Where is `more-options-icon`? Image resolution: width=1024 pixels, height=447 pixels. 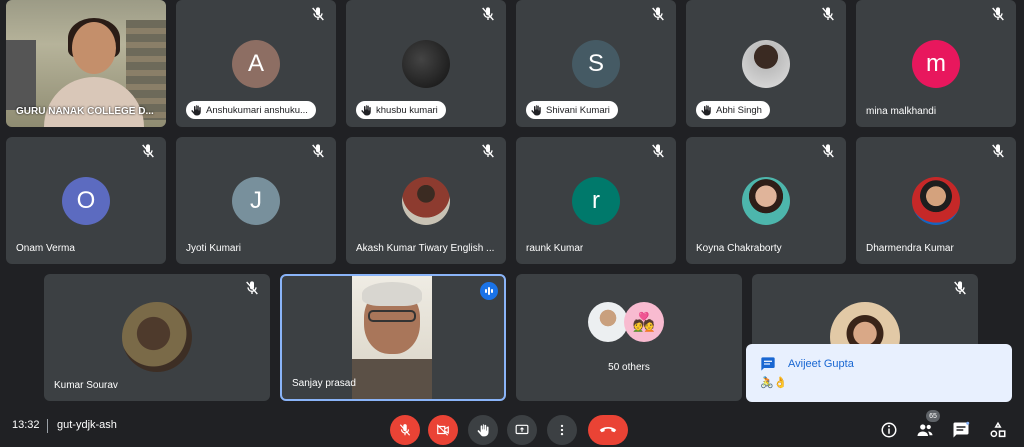
more-options-icon is located at coordinates (562, 430).